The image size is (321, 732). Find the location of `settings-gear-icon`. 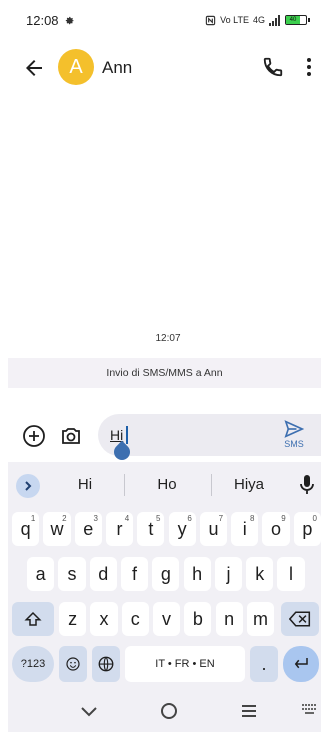

settings-gear-icon is located at coordinates (69, 20).